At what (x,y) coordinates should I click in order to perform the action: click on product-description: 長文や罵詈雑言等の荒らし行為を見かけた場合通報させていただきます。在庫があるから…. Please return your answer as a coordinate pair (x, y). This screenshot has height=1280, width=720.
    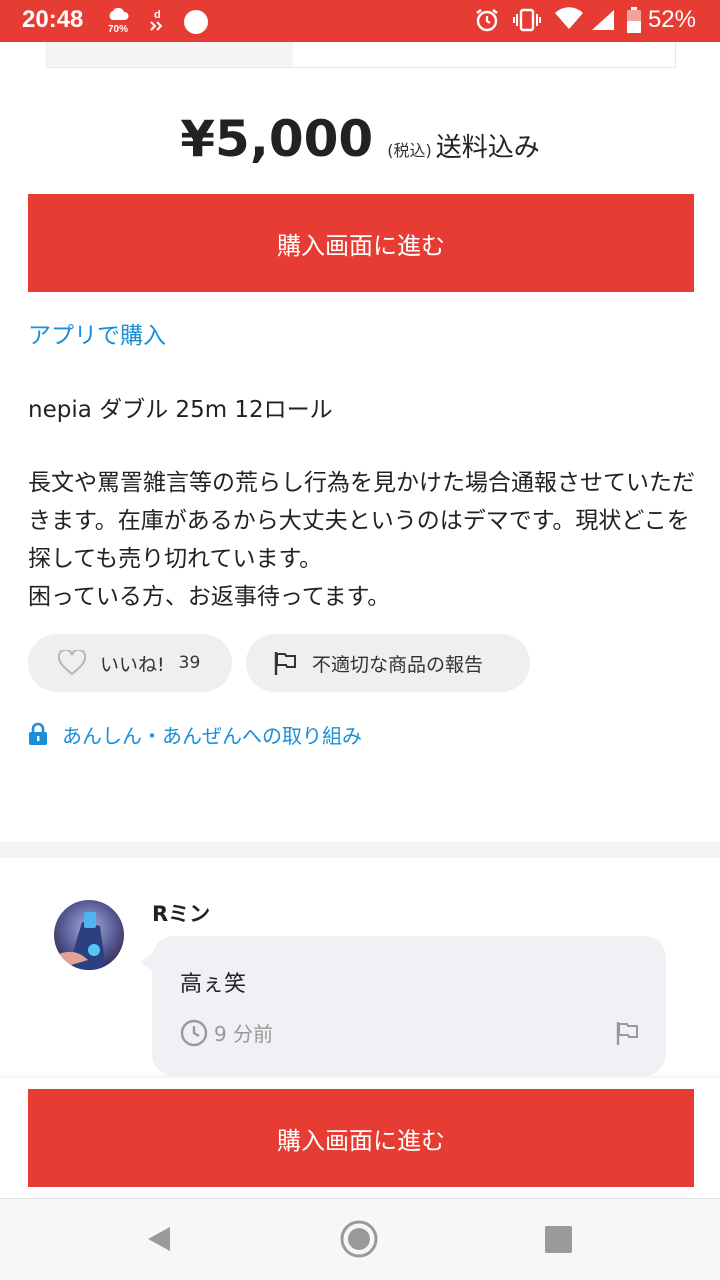
    Looking at the image, I should click on (361, 540).